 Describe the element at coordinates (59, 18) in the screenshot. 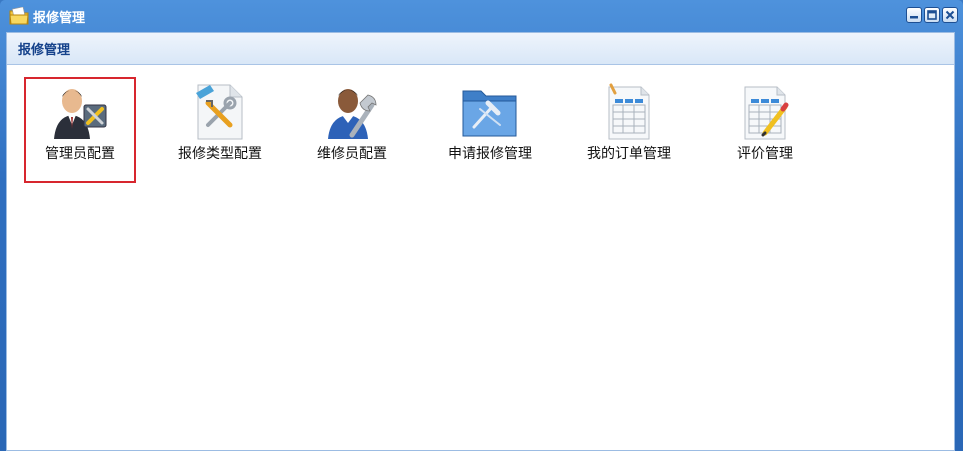

I see `window-title: 报修管理` at that location.